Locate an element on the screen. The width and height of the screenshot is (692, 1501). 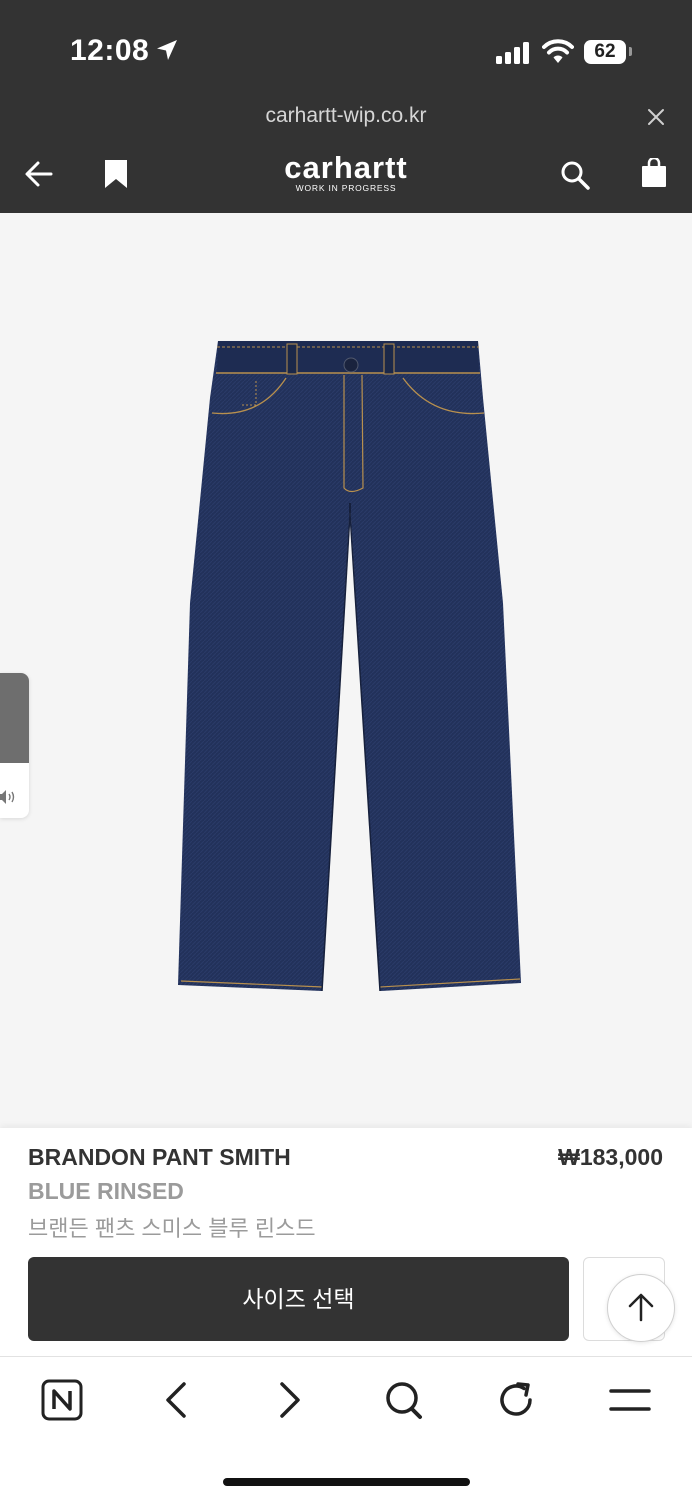
arrow-up-icon is located at coordinates (641, 1307).